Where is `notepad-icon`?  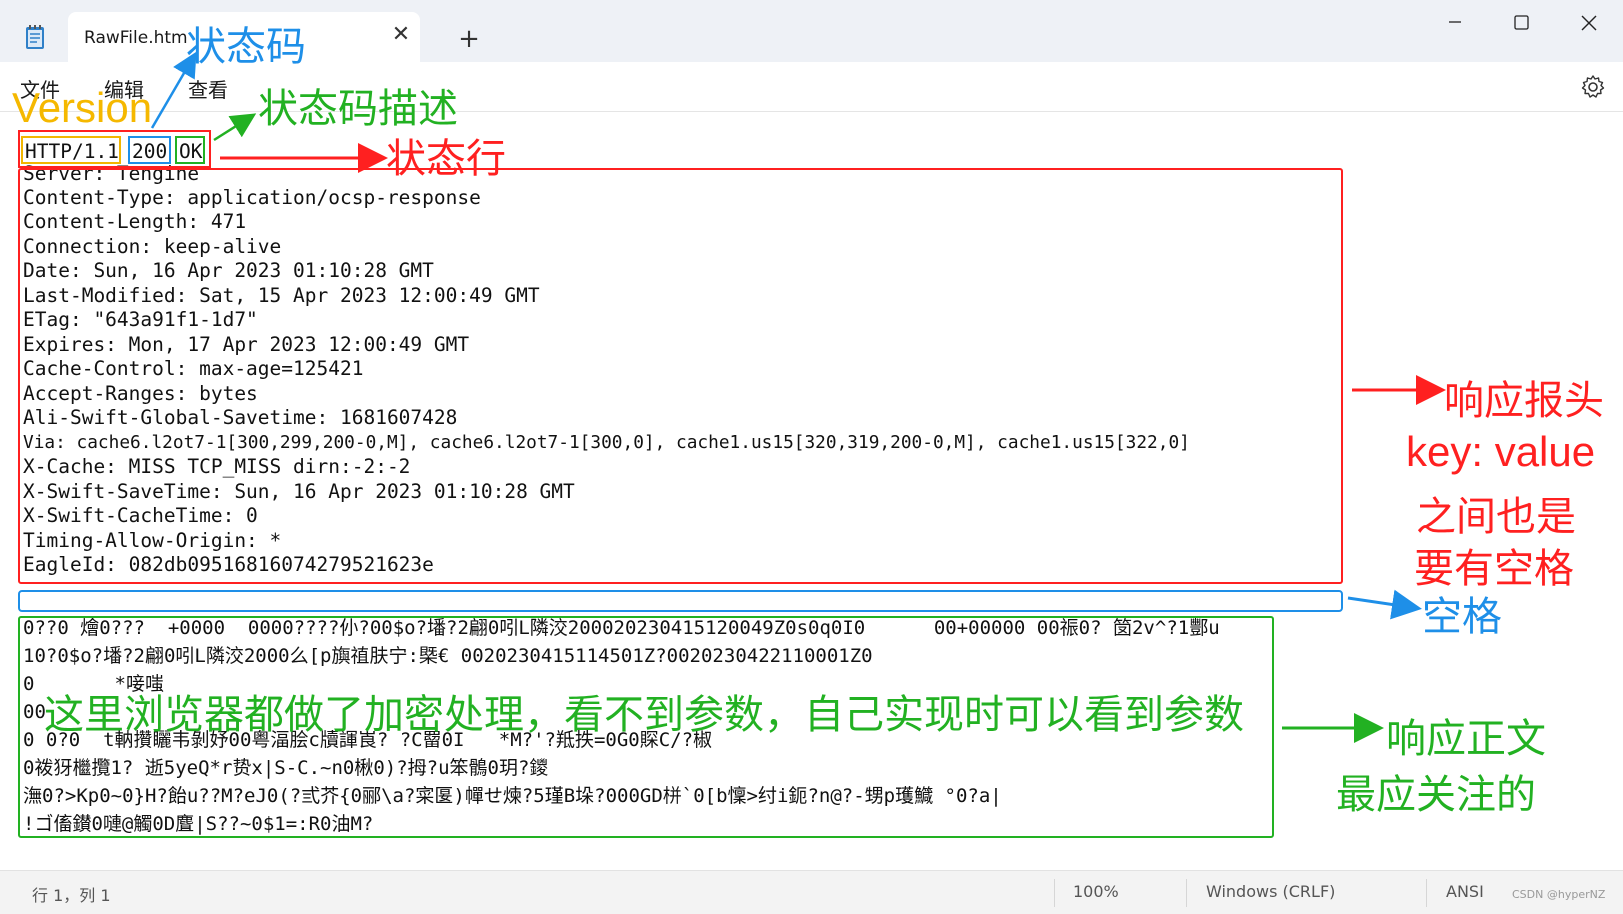
notepad-icon is located at coordinates (35, 37).